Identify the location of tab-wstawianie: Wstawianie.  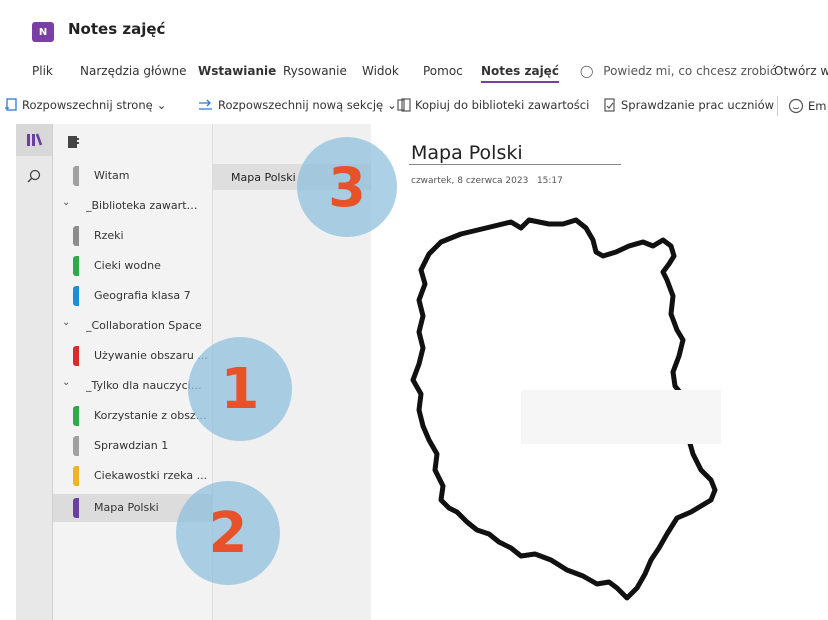
(237, 71).